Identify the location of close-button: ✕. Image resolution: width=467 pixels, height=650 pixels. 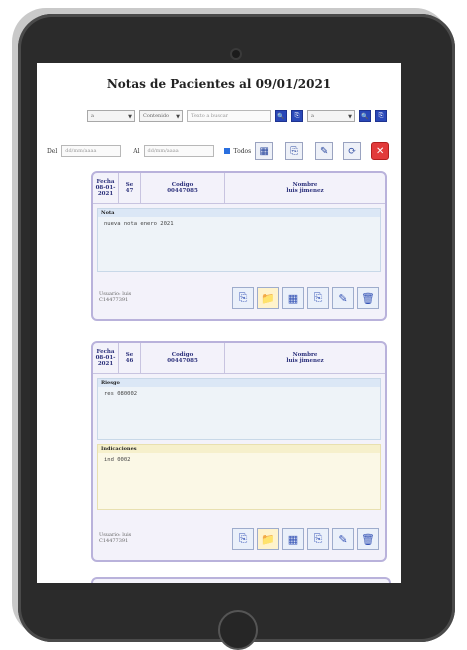
(380, 151).